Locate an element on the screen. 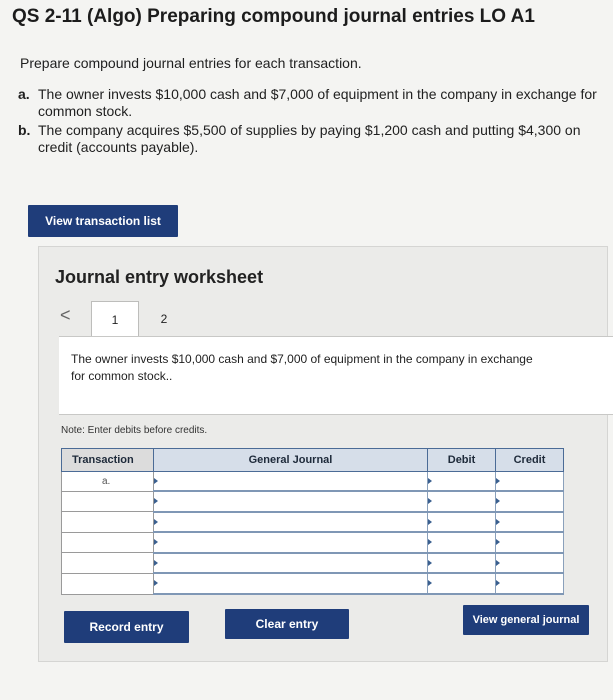  transaction-cell: a. is located at coordinates (107, 481).